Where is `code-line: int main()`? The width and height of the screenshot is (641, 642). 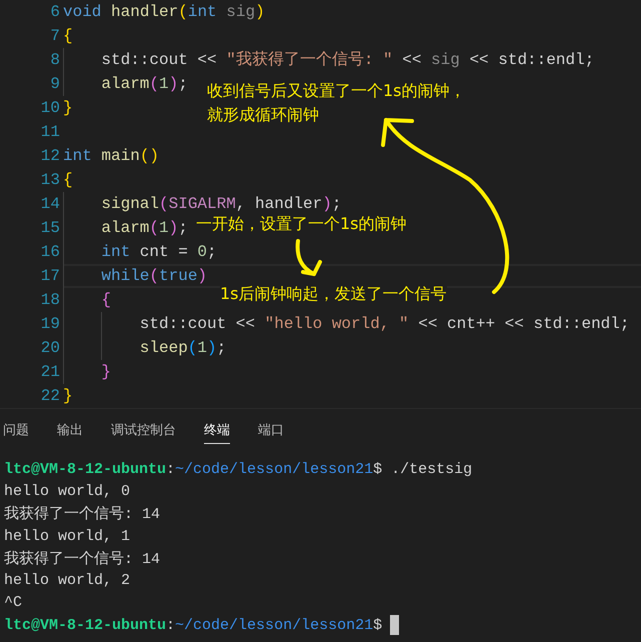
code-line: int main() is located at coordinates (111, 156).